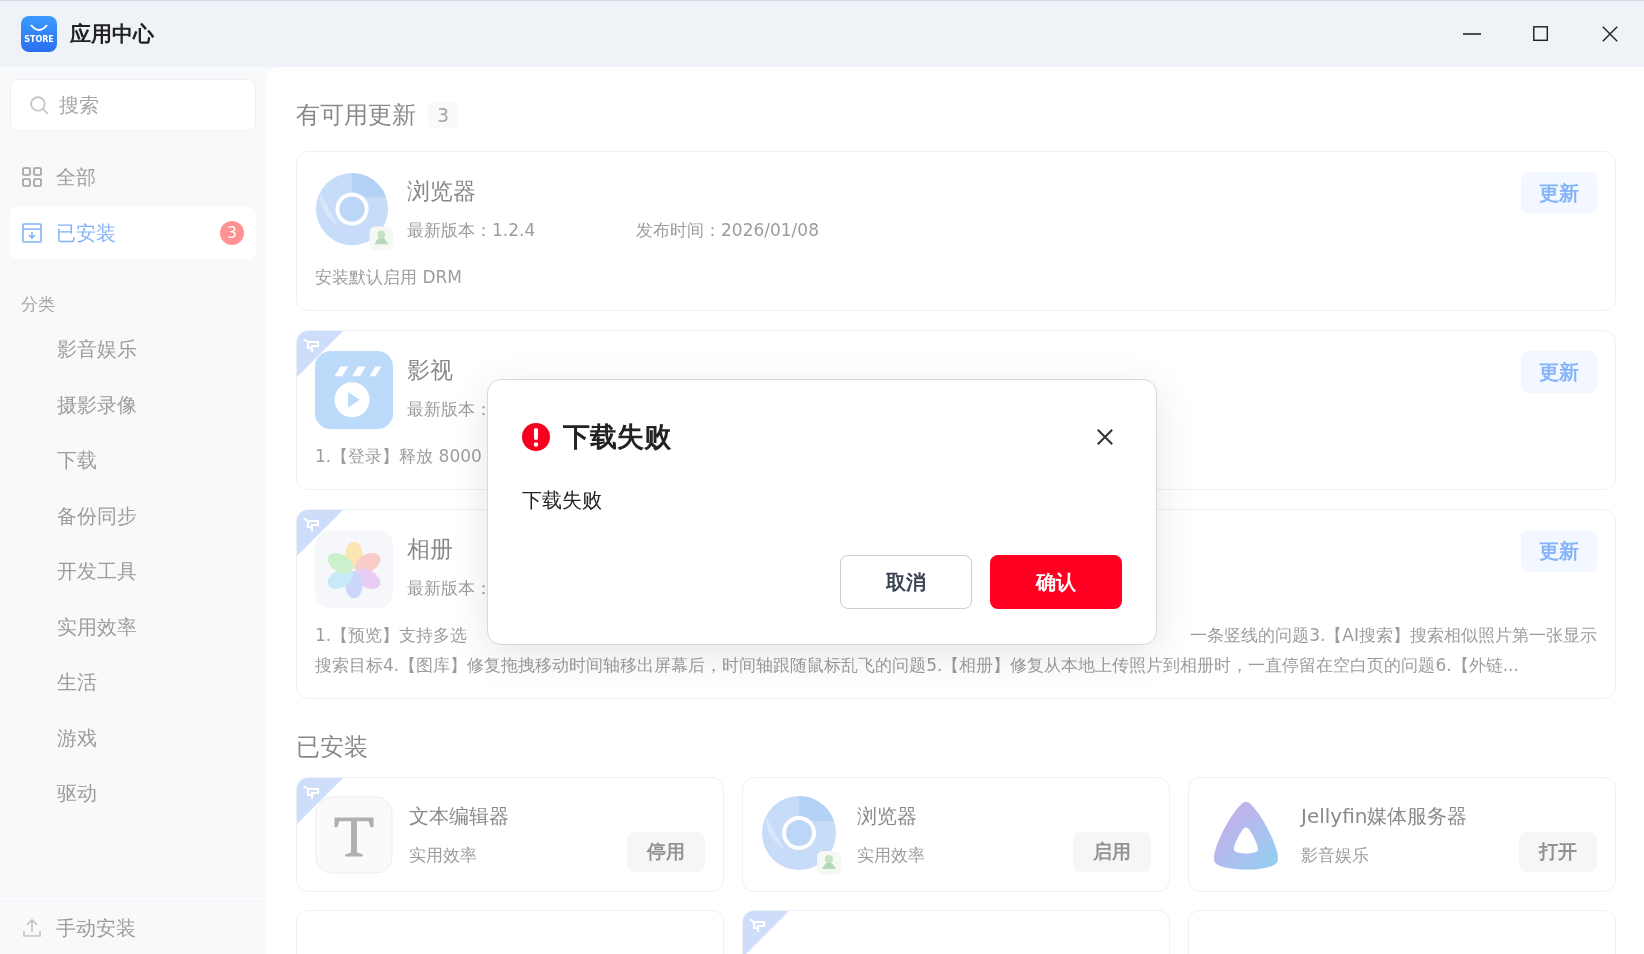 Image resolution: width=1644 pixels, height=954 pixels. Describe the element at coordinates (133, 572) in the screenshot. I see `category-item: 开发工具` at that location.